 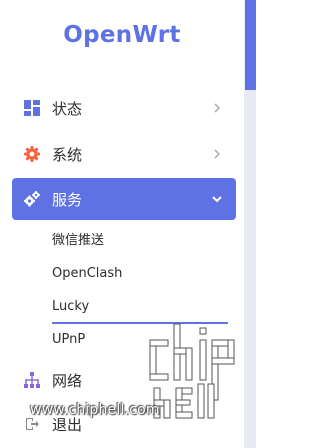 What do you see at coordinates (67, 108) in the screenshot?
I see `nav-item-status-label: 状态` at bounding box center [67, 108].